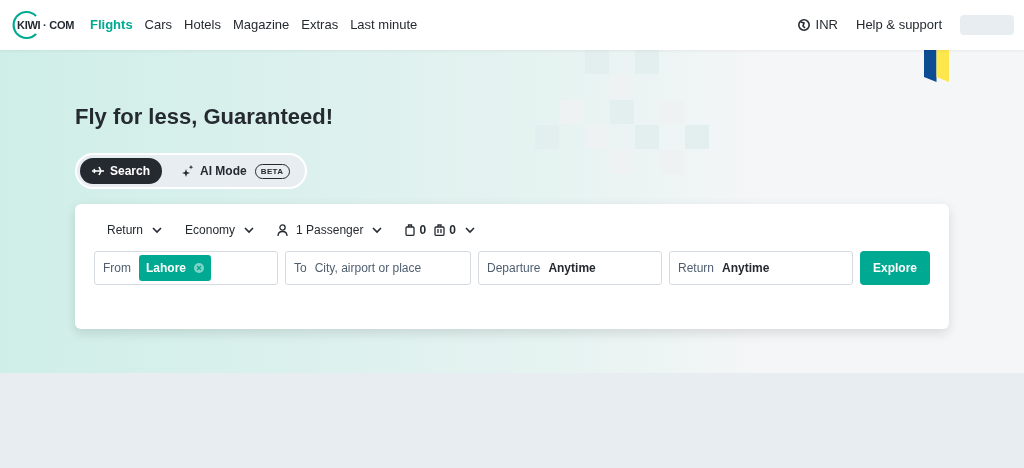 Image resolution: width=1024 pixels, height=468 pixels. What do you see at coordinates (236, 171) in the screenshot?
I see `mode-tab: AI Mode BETA` at bounding box center [236, 171].